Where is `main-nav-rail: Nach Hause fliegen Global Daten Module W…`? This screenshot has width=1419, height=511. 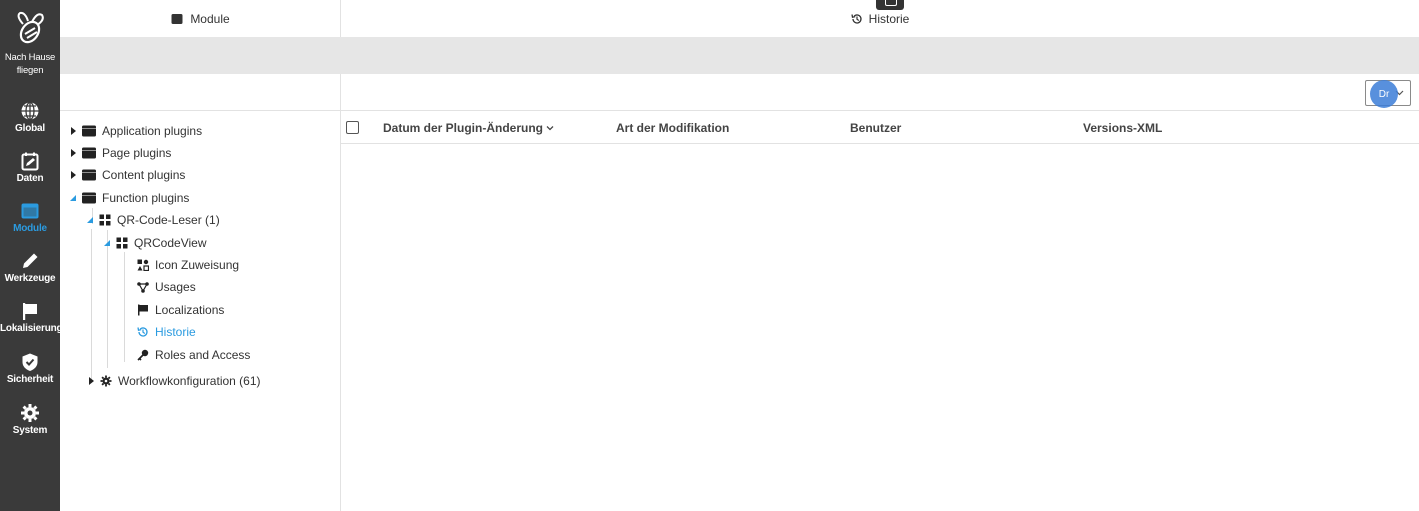 main-nav-rail: Nach Hause fliegen Global Daten Module W… is located at coordinates (31, 255).